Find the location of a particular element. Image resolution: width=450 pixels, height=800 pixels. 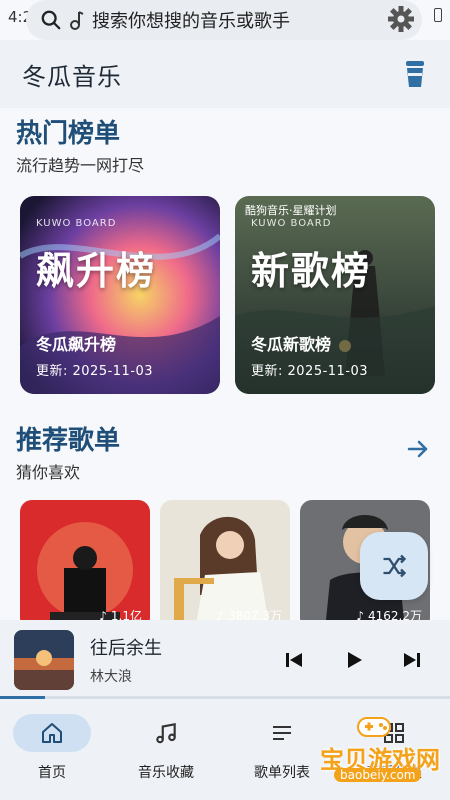

cover-image is located at coordinates (44, 660).